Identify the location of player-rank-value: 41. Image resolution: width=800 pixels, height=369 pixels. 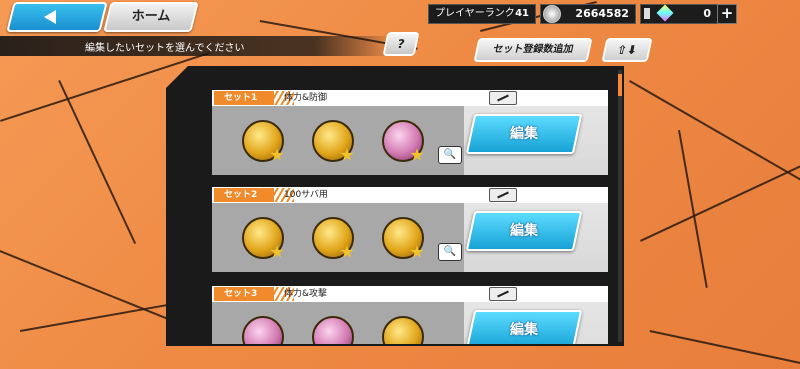
(522, 13).